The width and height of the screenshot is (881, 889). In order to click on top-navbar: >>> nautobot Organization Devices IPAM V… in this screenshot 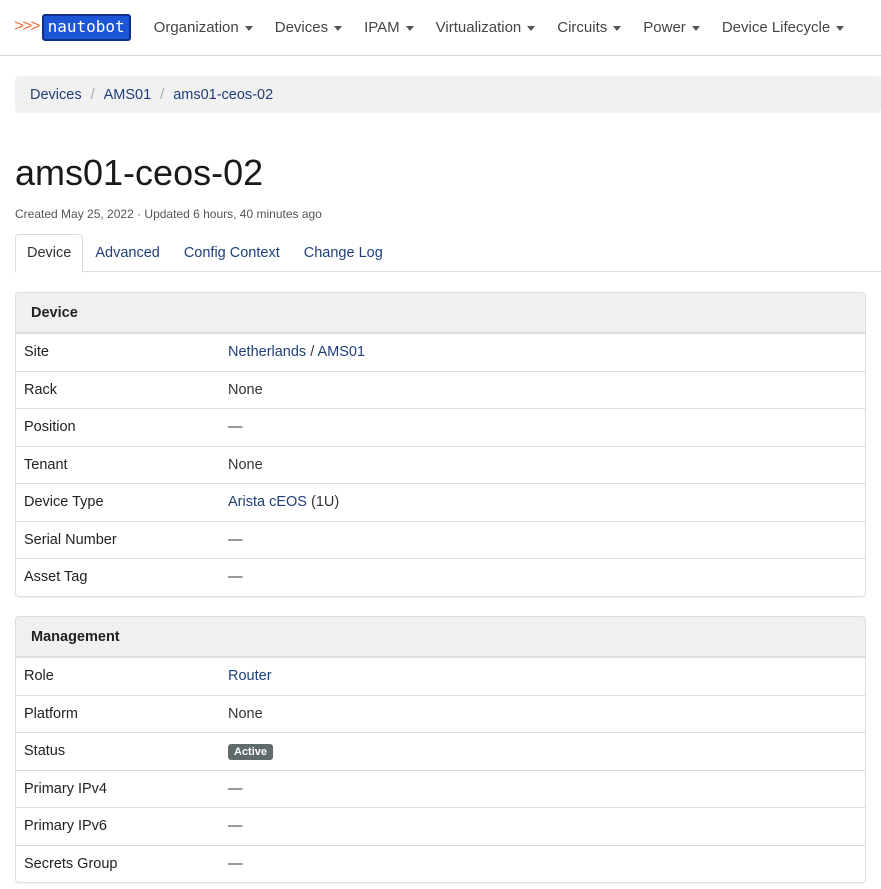, I will do `click(440, 28)`.